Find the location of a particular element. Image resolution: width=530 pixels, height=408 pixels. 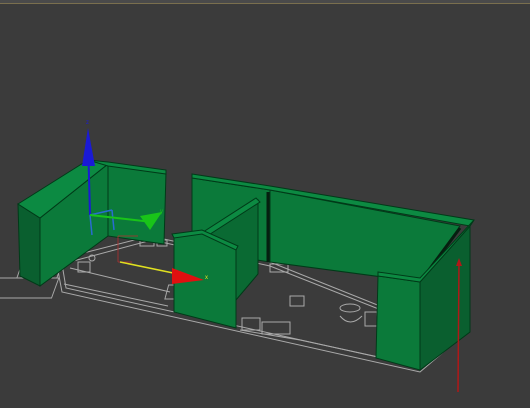

gizmo-z-label: z is located at coordinates (87, 123).